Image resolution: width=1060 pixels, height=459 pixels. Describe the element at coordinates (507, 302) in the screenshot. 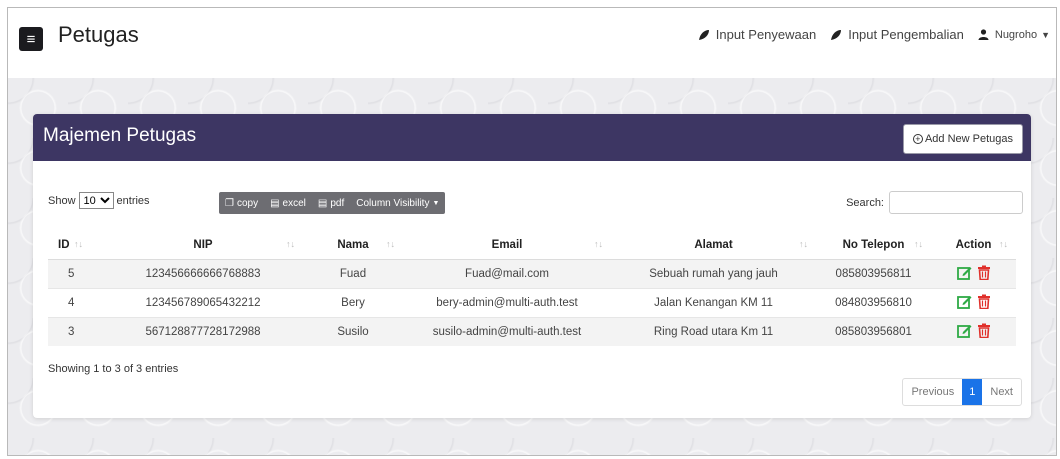

I see `cell-email: bery-admin@multi-auth.test` at that location.